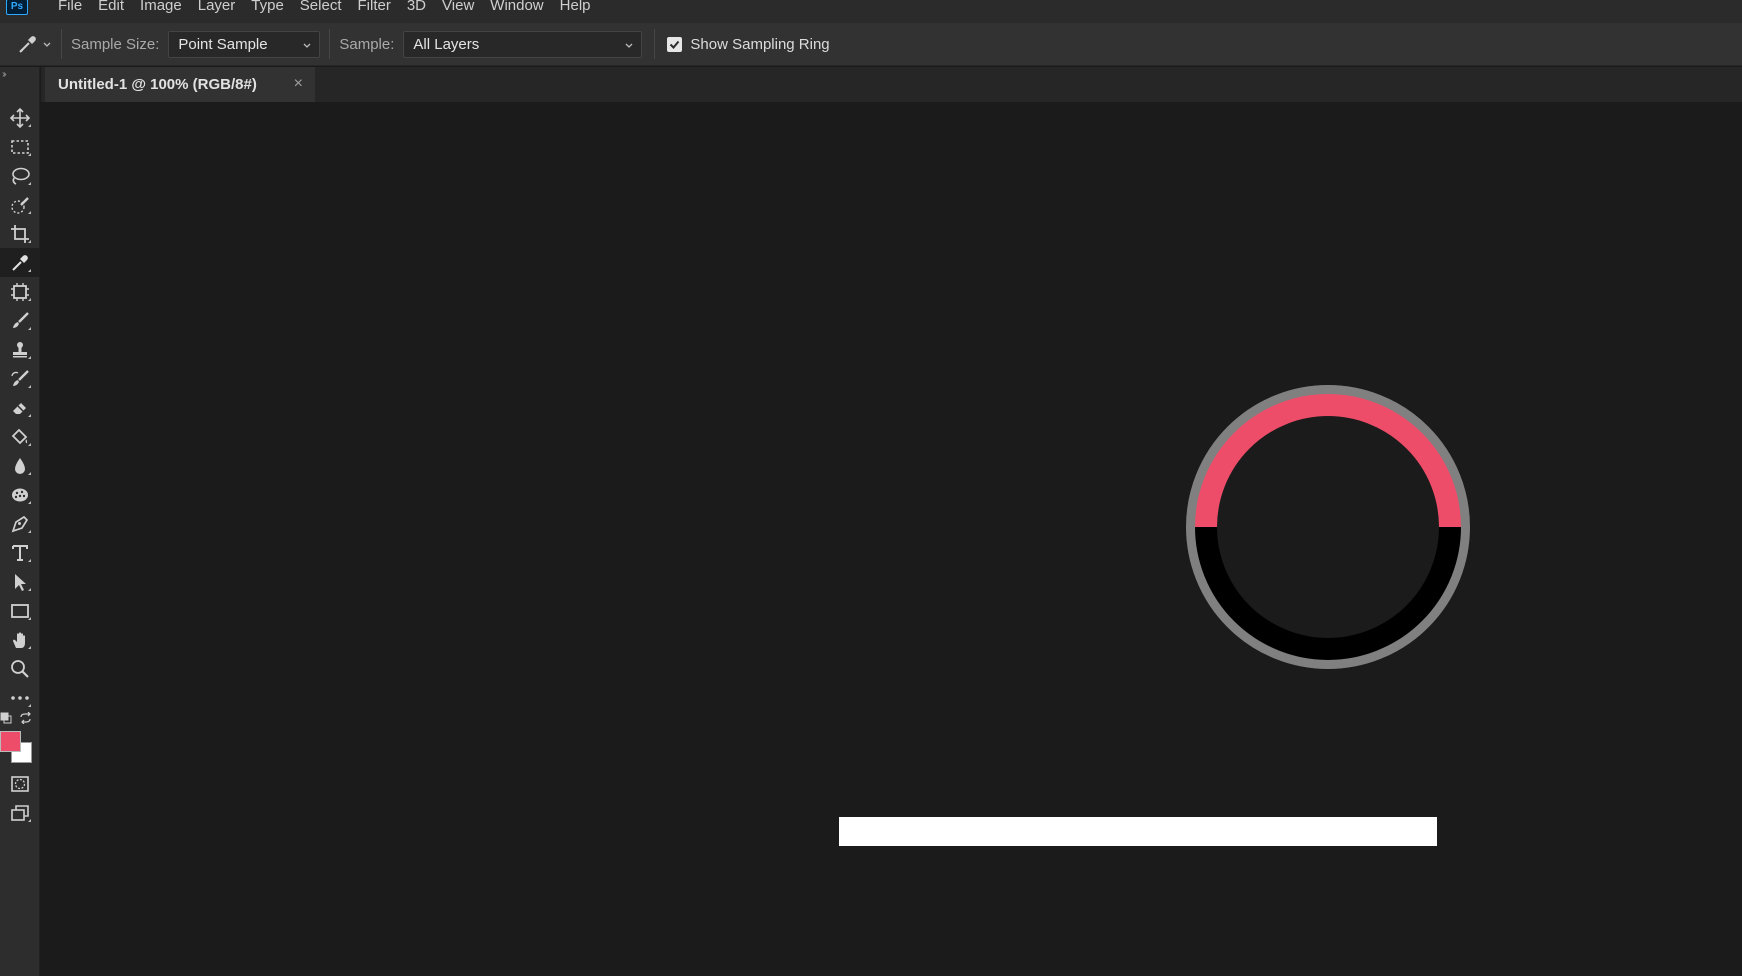  What do you see at coordinates (20, 320) in the screenshot?
I see `brush-tool` at bounding box center [20, 320].